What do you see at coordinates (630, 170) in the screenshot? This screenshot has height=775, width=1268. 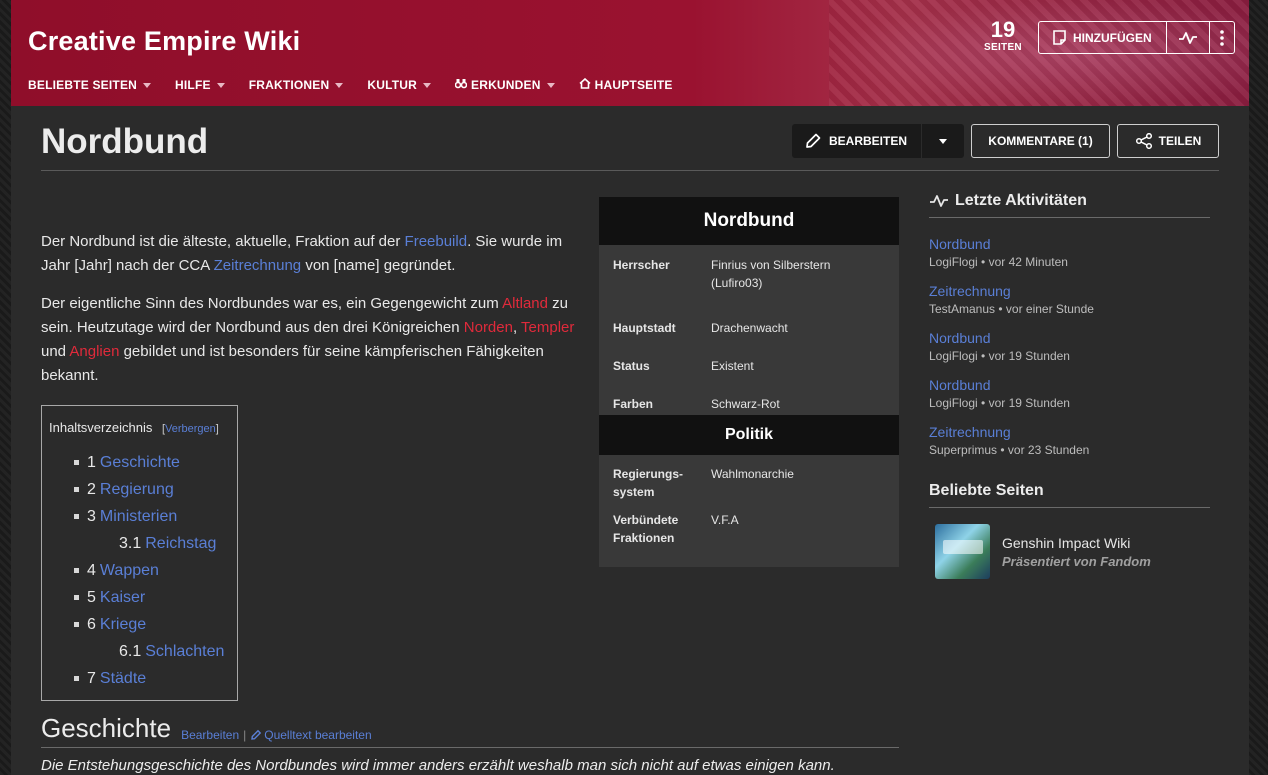 I see `title-divider` at bounding box center [630, 170].